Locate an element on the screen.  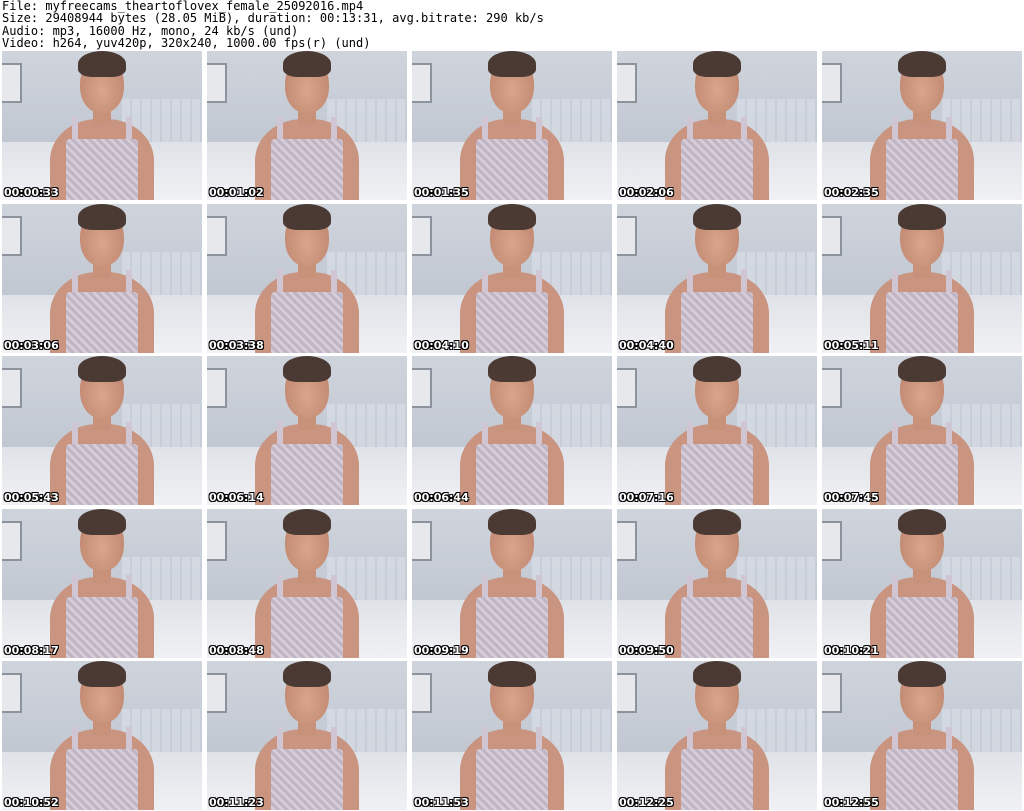
thumbnail-timestamp: 00:02:35 is located at coordinates (851, 192).